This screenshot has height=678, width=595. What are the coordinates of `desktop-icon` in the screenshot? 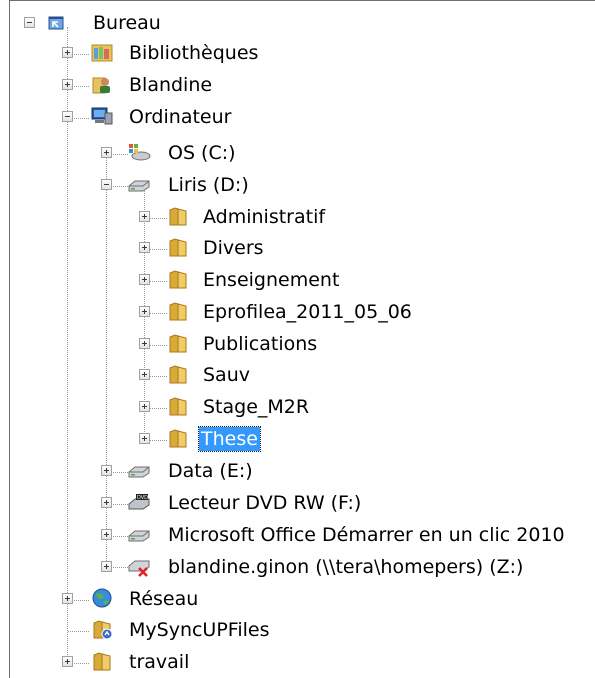 It's located at (56, 22).